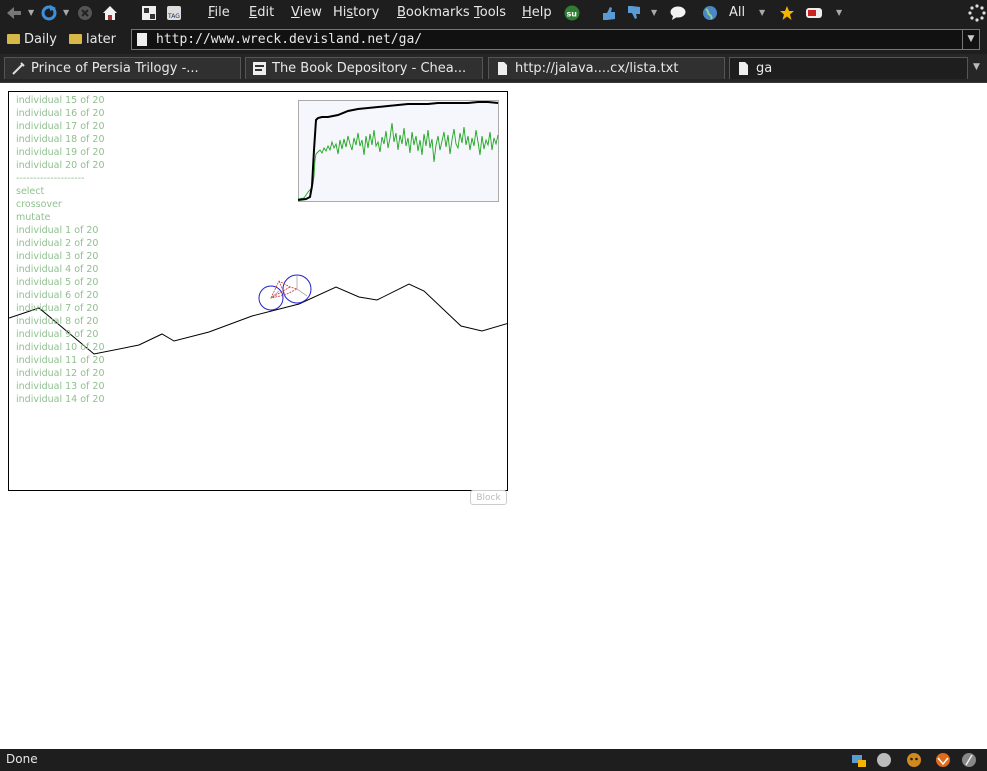 The height and width of the screenshot is (771, 987). I want to click on gray-dot-icon, so click(884, 760).